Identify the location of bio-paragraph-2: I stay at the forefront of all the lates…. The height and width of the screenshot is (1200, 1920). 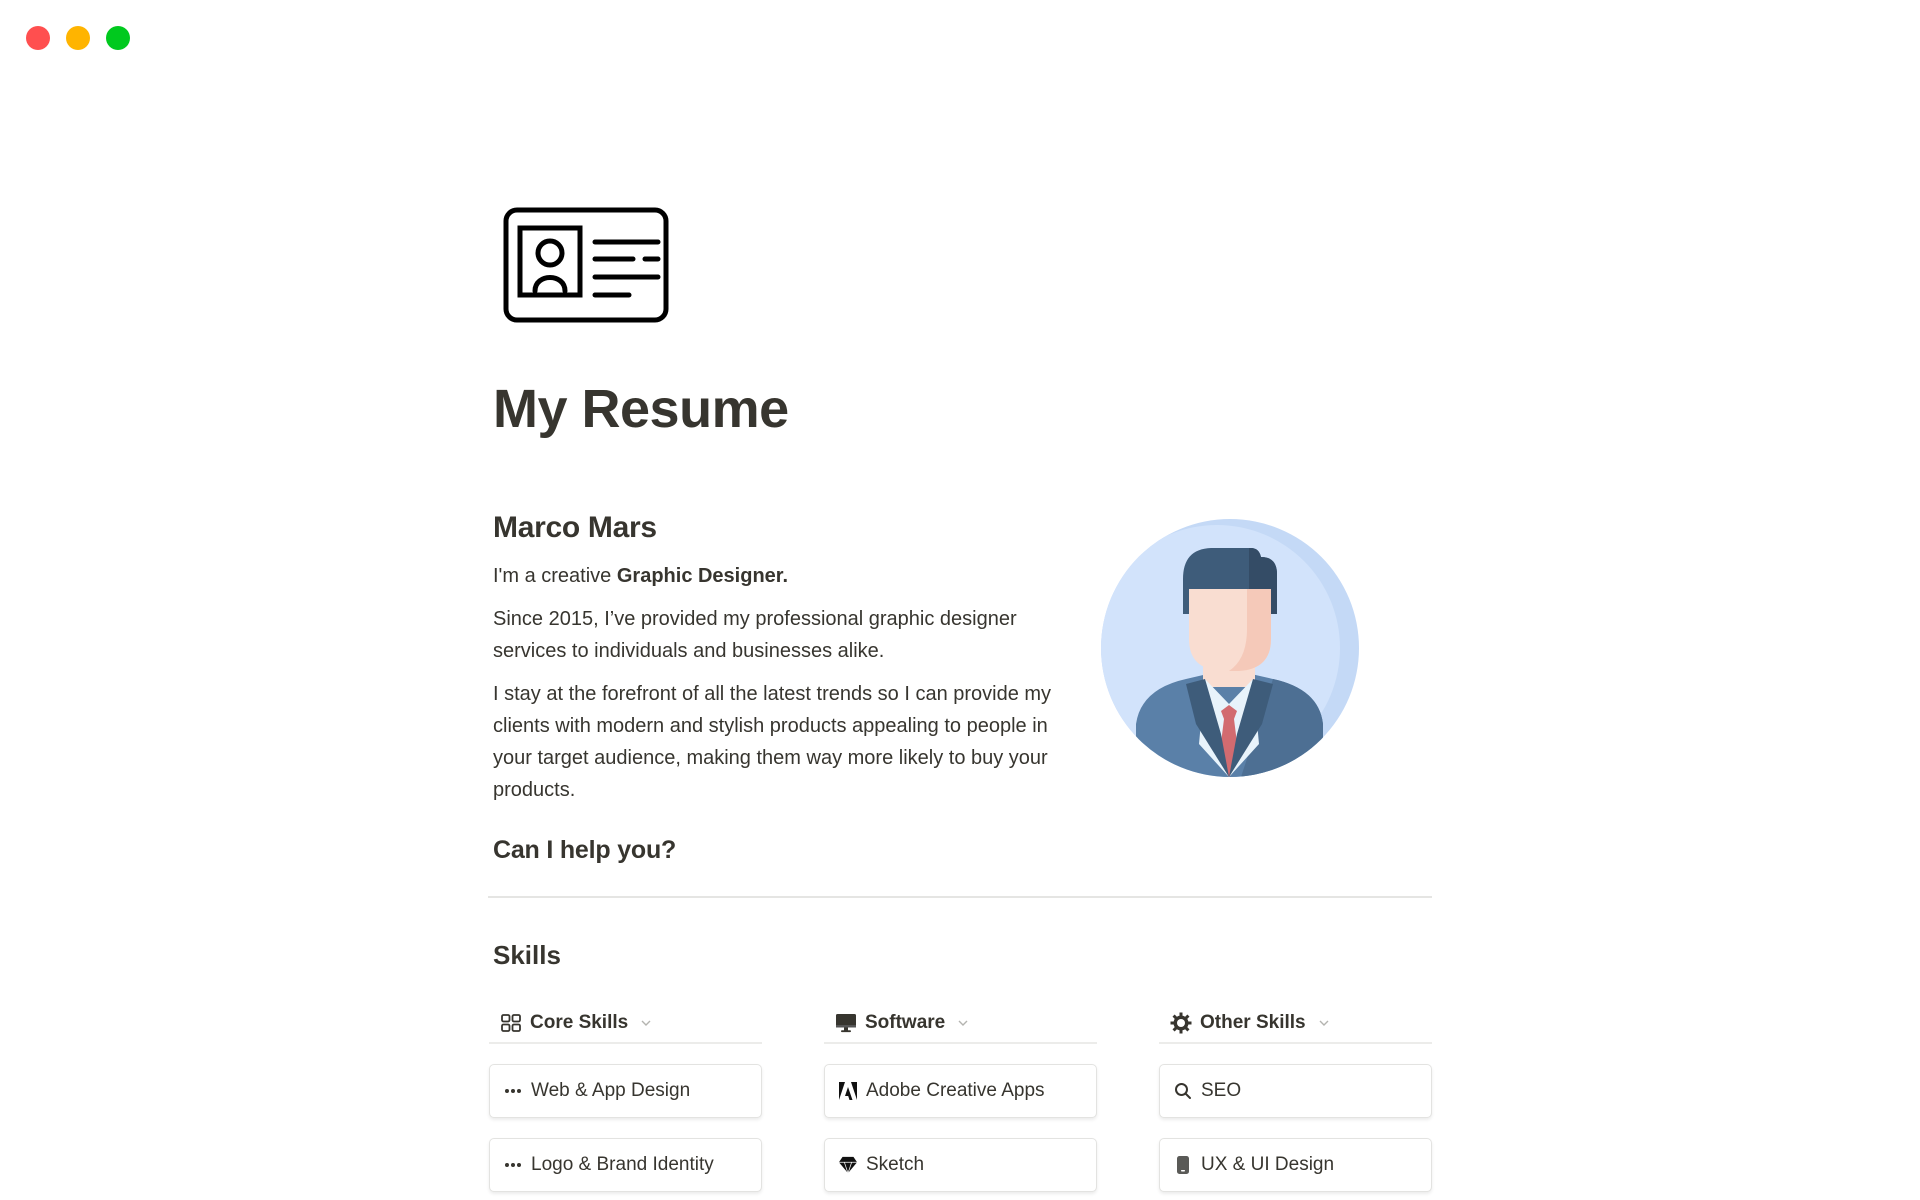
(772, 742).